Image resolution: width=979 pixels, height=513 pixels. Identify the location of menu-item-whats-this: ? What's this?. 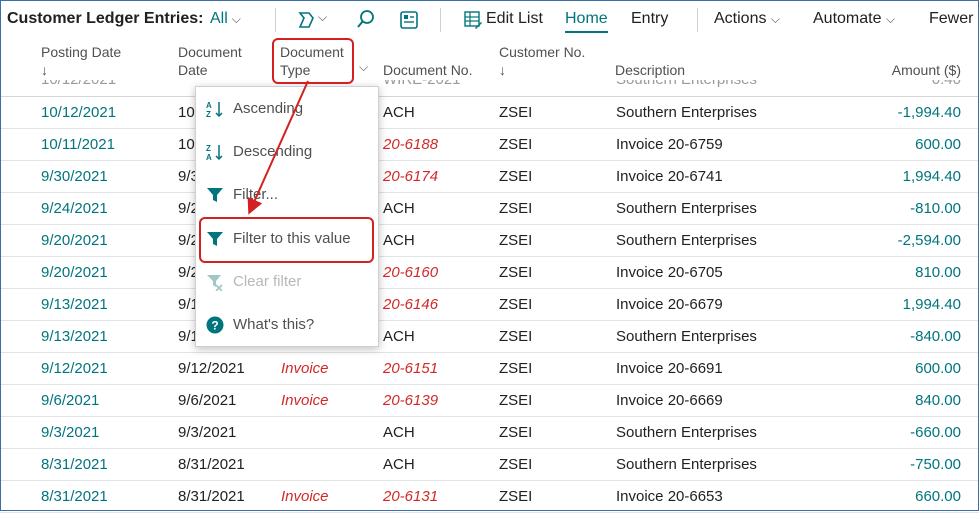
(287, 325).